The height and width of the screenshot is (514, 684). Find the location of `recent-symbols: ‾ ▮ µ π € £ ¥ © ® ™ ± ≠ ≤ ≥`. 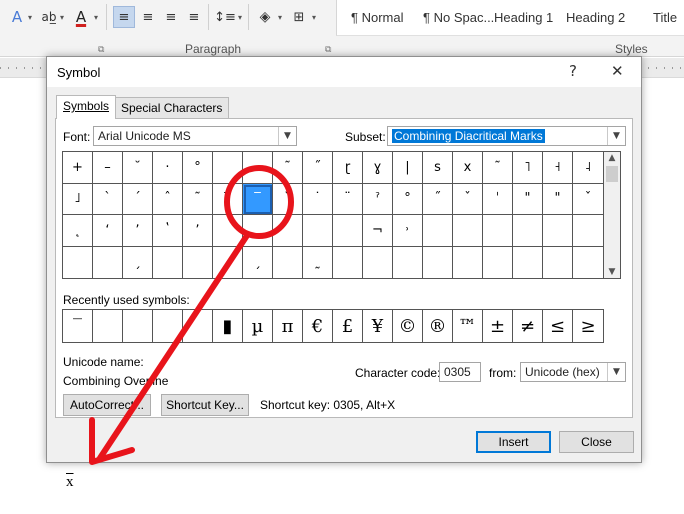

recent-symbols: ‾ ▮ µ π € £ ¥ © ® ™ ± ≠ ≤ ≥ is located at coordinates (333, 326).